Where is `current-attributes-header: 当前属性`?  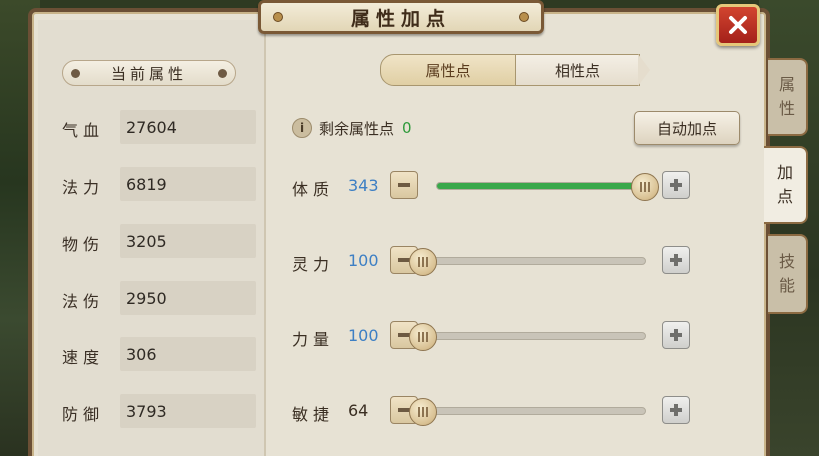 current-attributes-header: 当前属性 is located at coordinates (149, 73).